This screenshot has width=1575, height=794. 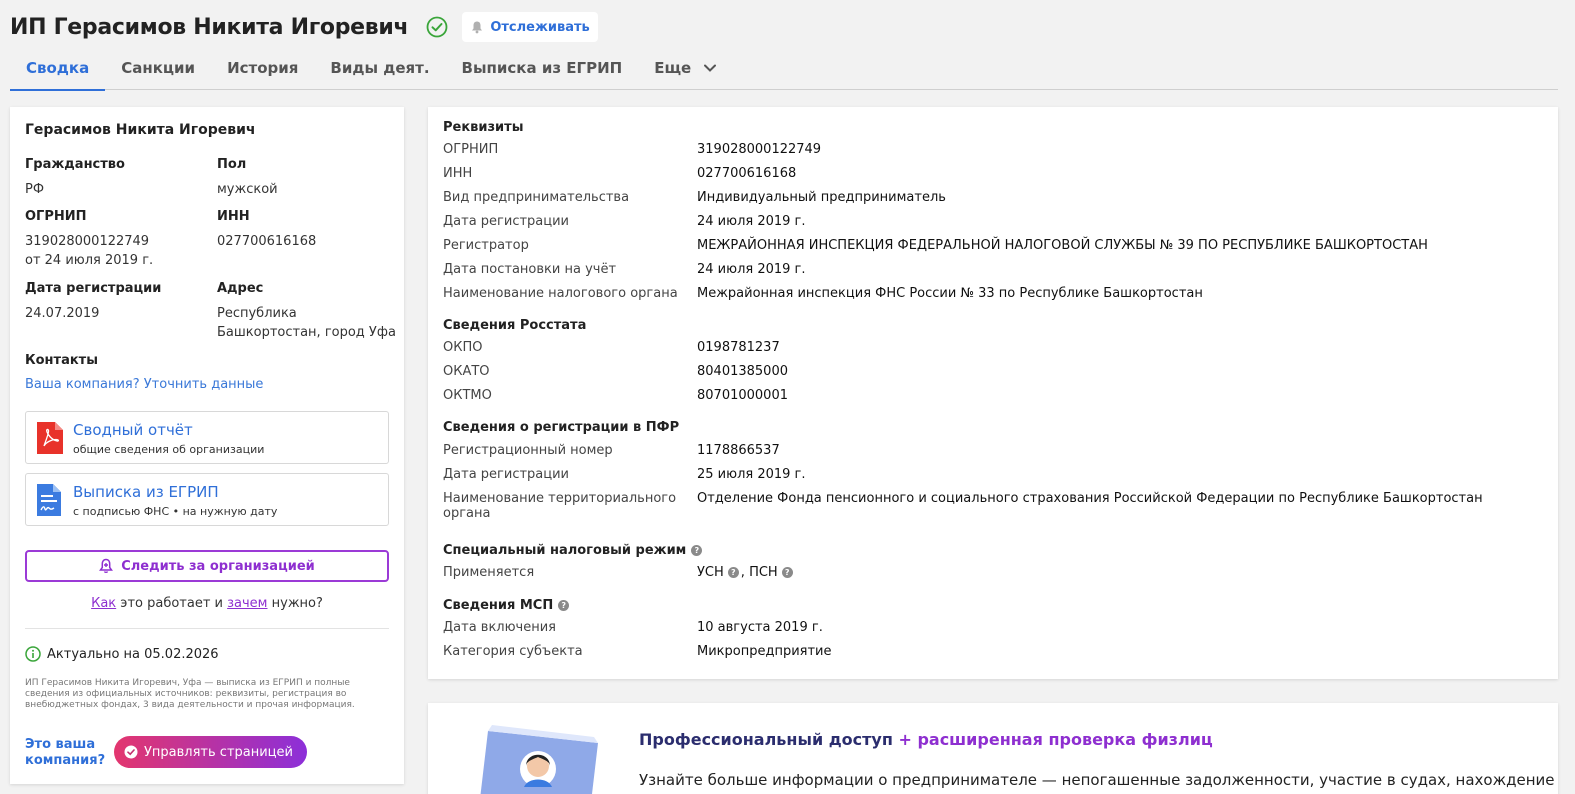 I want to click on address-line-2: Башкортостан, город Уфа, so click(x=306, y=332).